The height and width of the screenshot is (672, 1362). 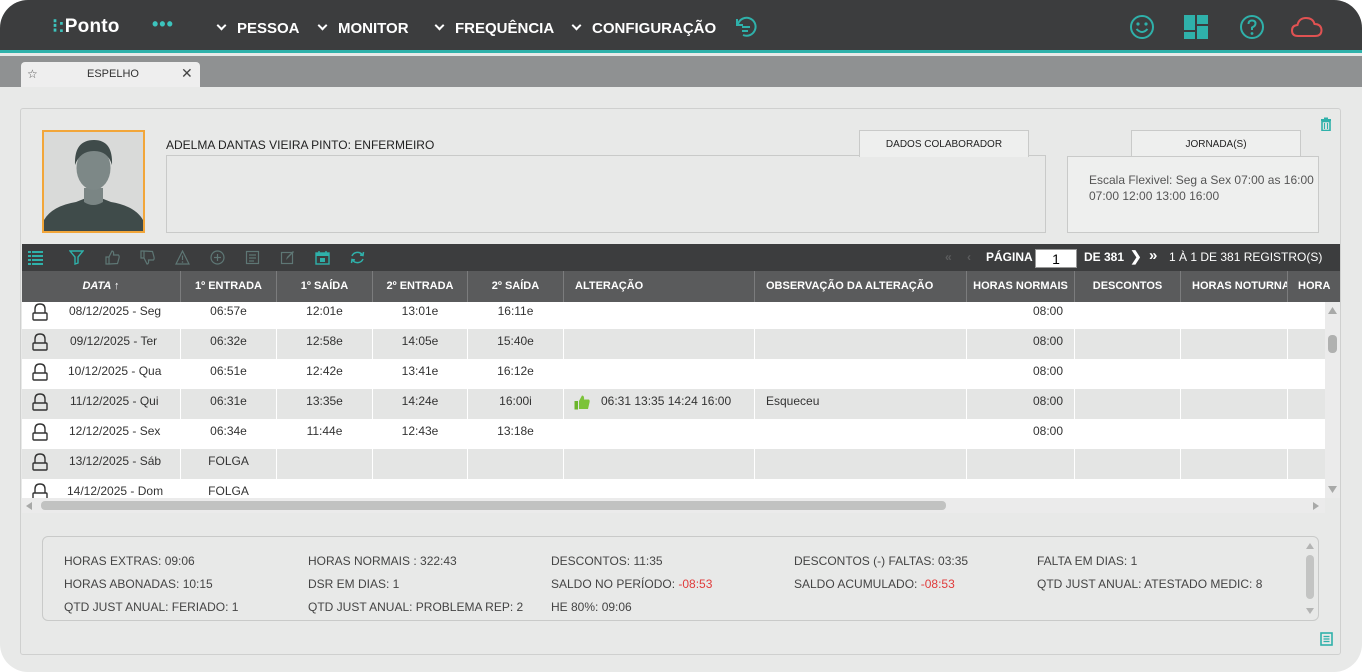 What do you see at coordinates (439, 25) in the screenshot?
I see `chevron-down-icon` at bounding box center [439, 25].